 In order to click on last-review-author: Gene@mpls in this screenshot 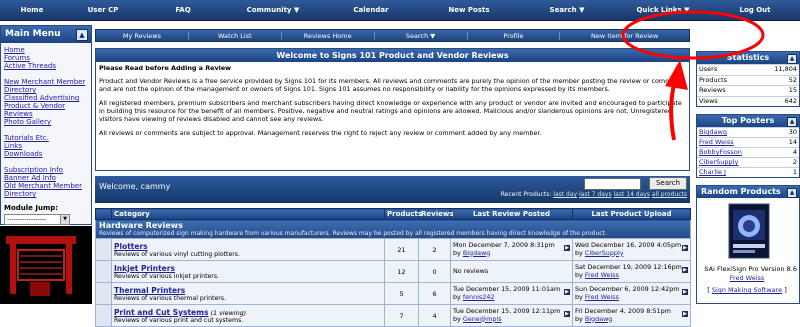, I will do `click(482, 319)`.